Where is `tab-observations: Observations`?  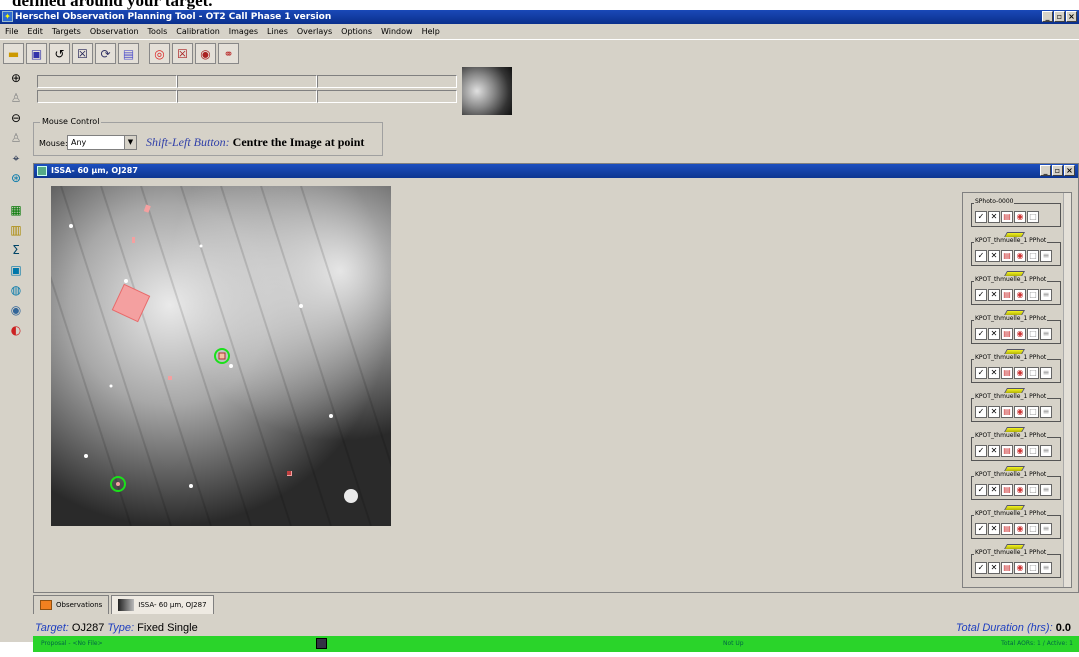 tab-observations: Observations is located at coordinates (71, 604).